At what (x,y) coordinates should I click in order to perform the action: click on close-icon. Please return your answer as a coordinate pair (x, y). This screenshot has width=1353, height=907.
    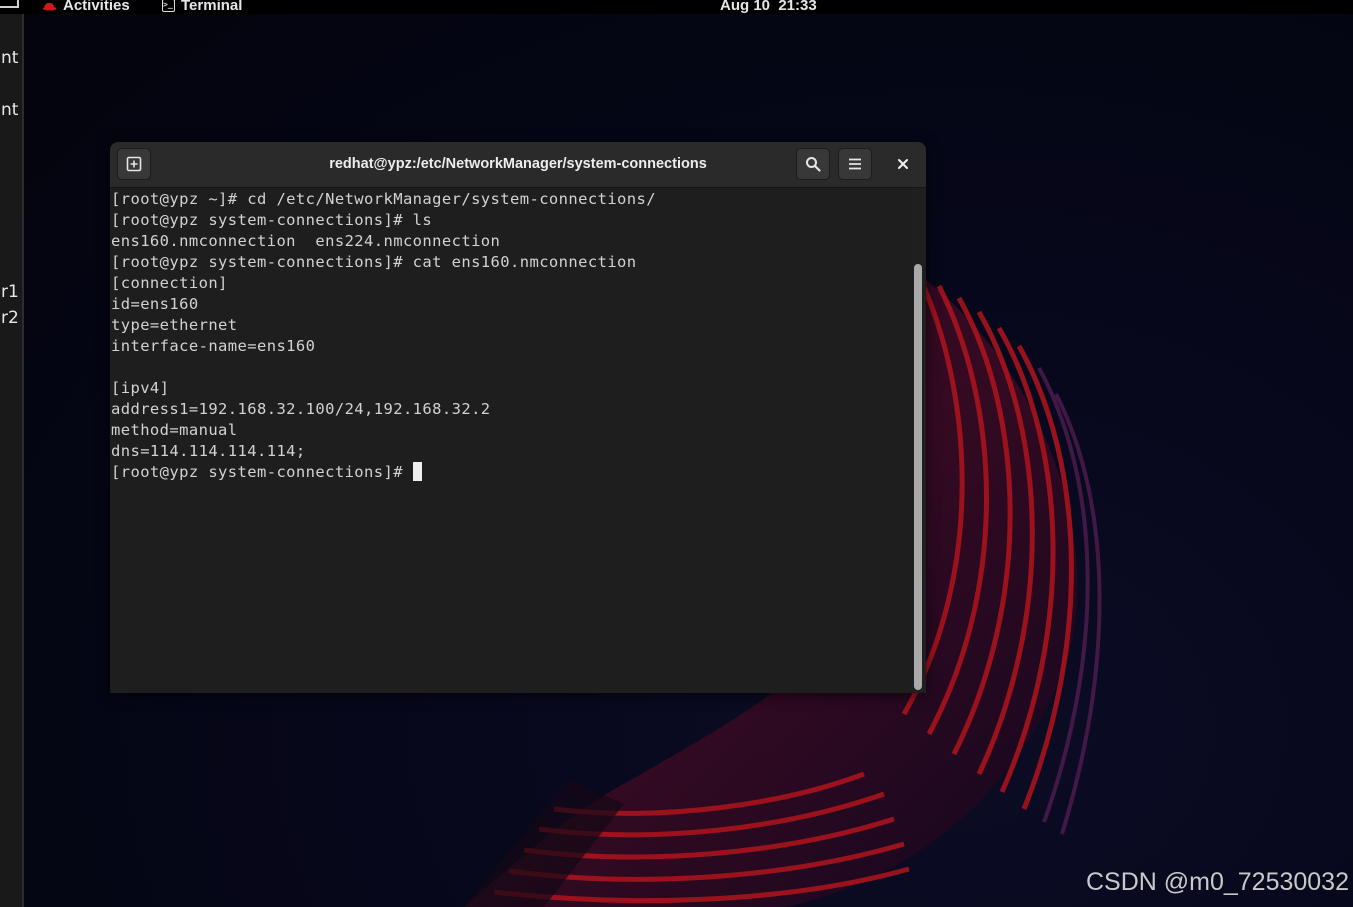
    Looking at the image, I should click on (903, 164).